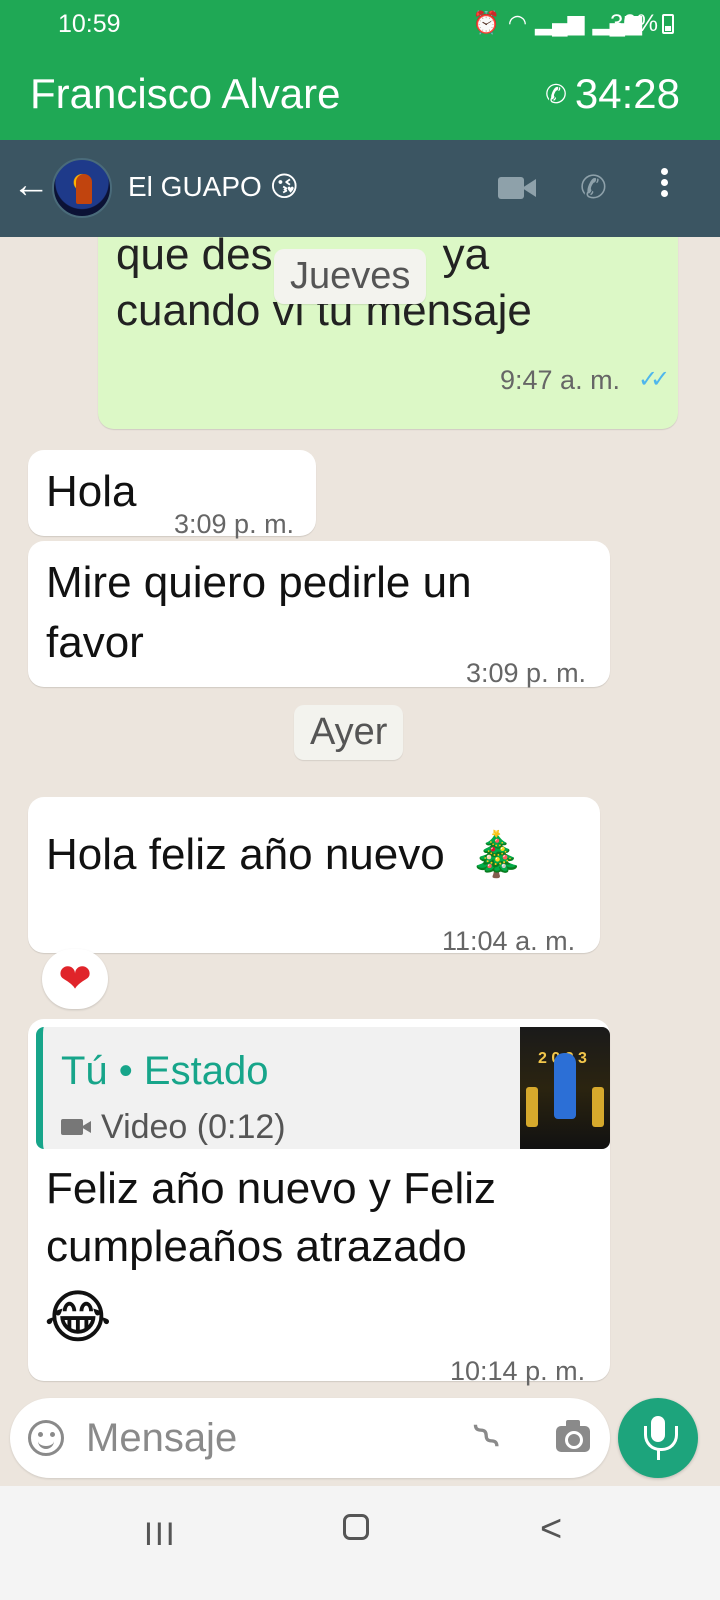  I want to click on more-options-icon, so click(664, 182).